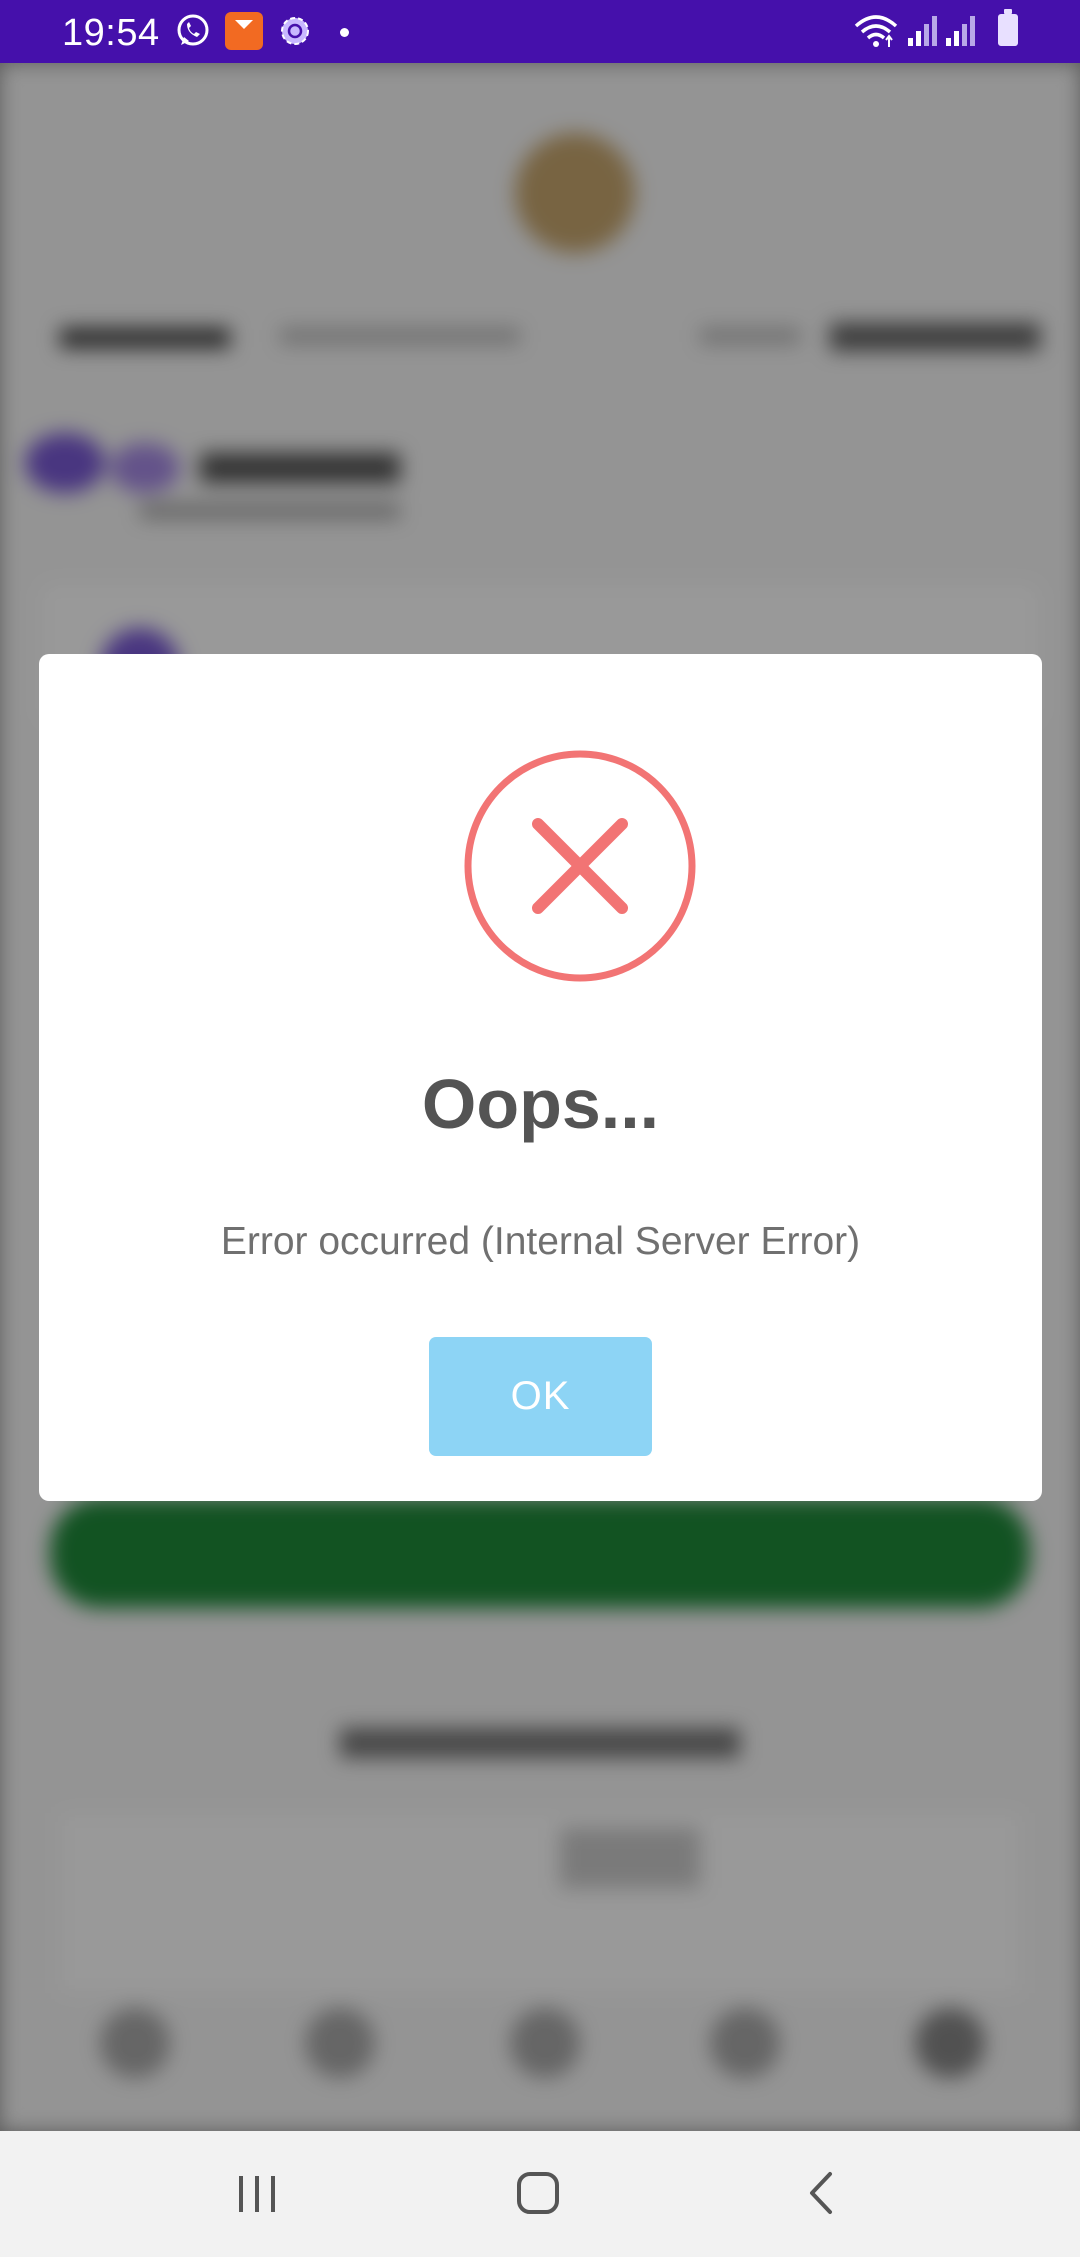 The image size is (1080, 2257). Describe the element at coordinates (580, 866) in the screenshot. I see `error-x-icon` at that location.